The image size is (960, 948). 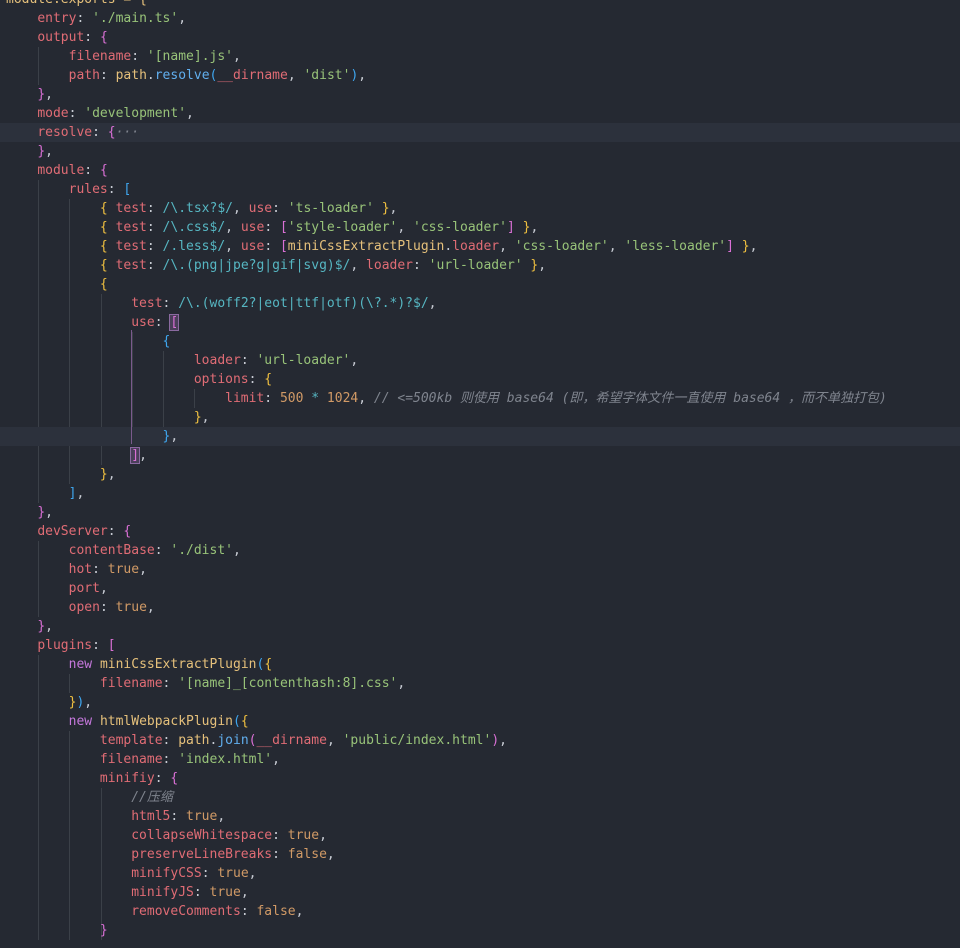 What do you see at coordinates (480, 189) in the screenshot?
I see `code-line: rules: [` at bounding box center [480, 189].